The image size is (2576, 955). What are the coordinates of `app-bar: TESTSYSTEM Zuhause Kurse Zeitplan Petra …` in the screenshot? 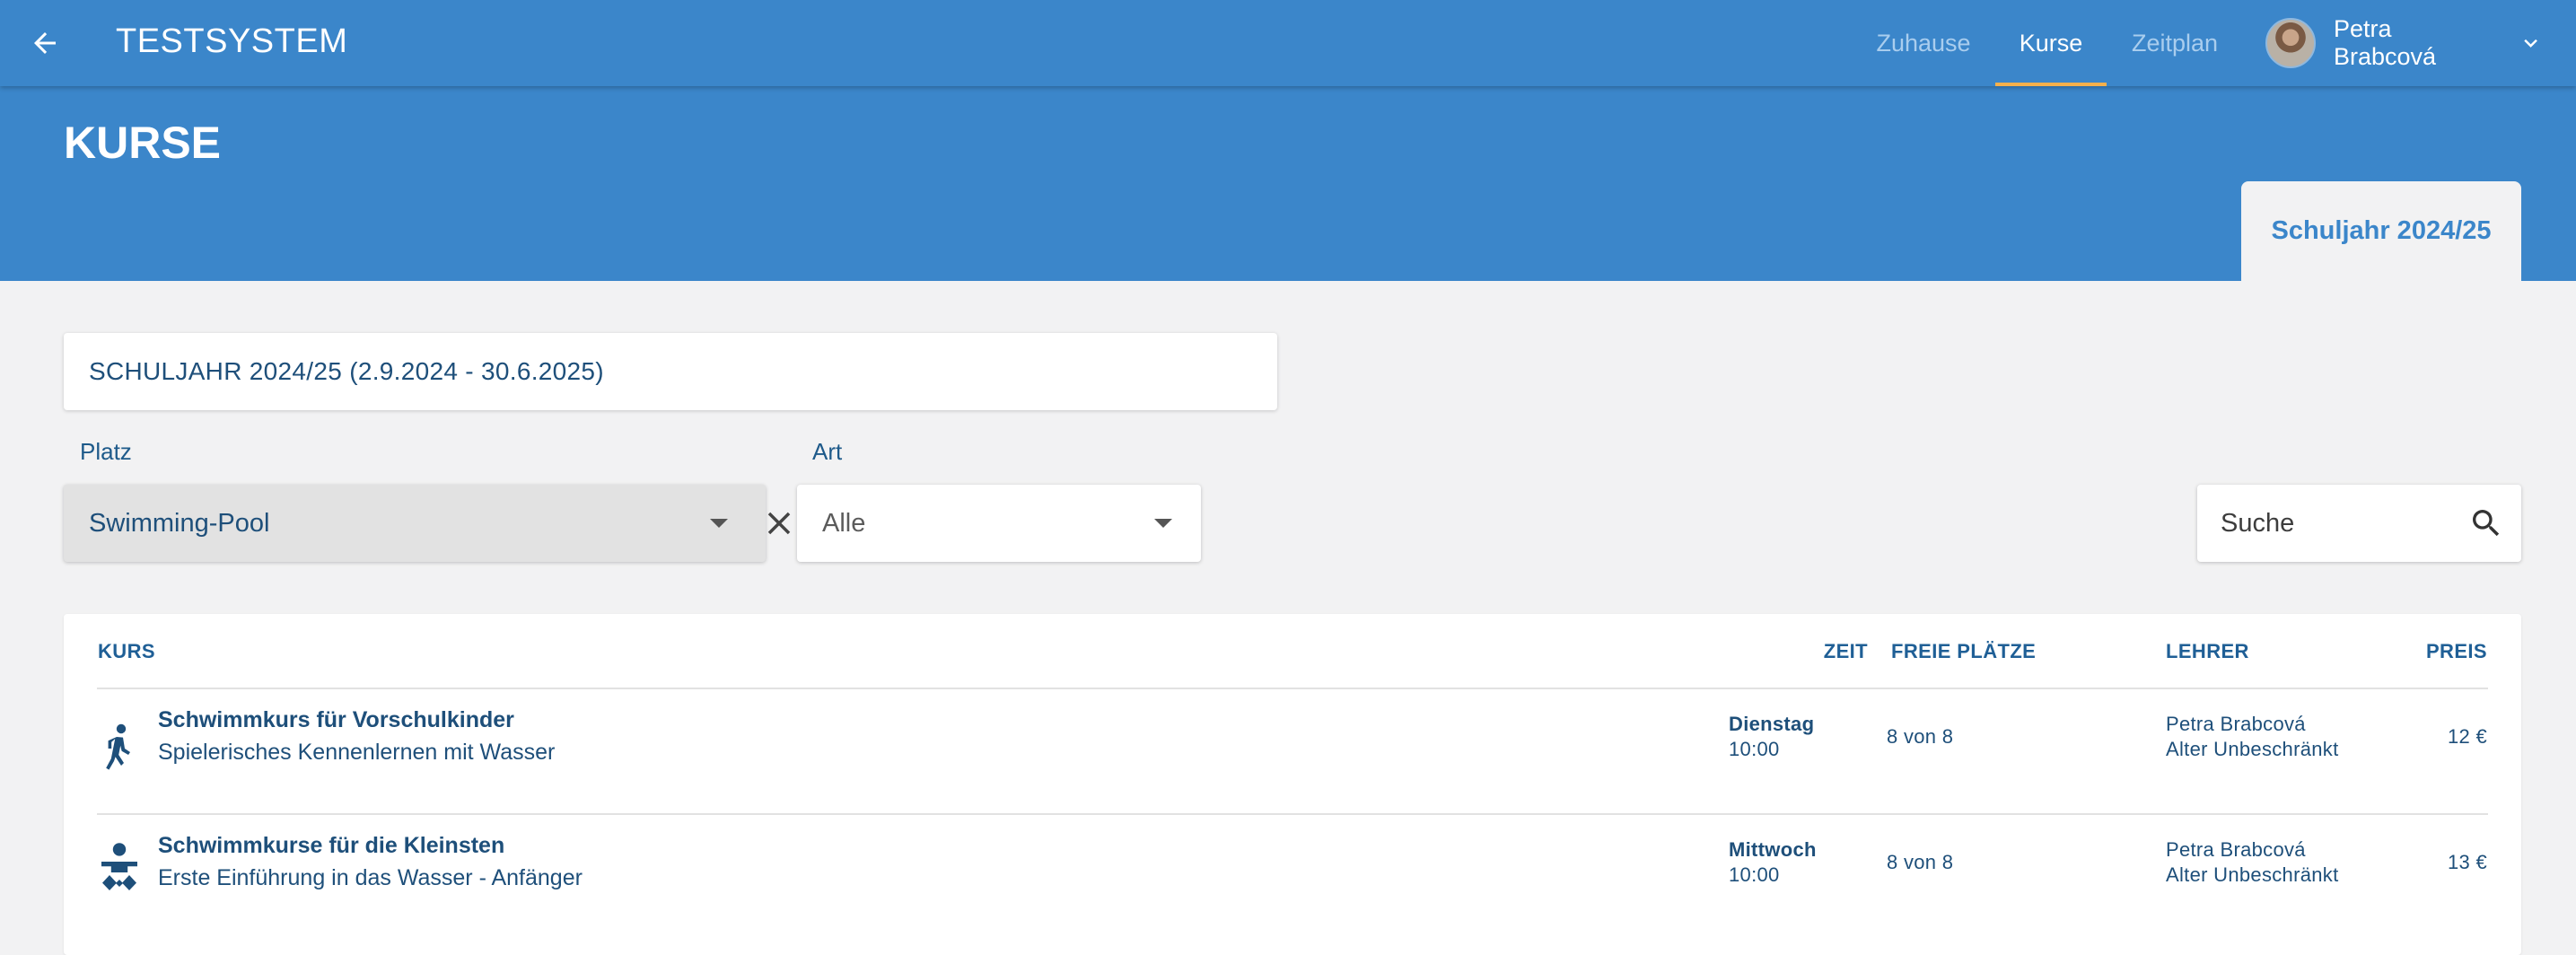 It's located at (1288, 43).